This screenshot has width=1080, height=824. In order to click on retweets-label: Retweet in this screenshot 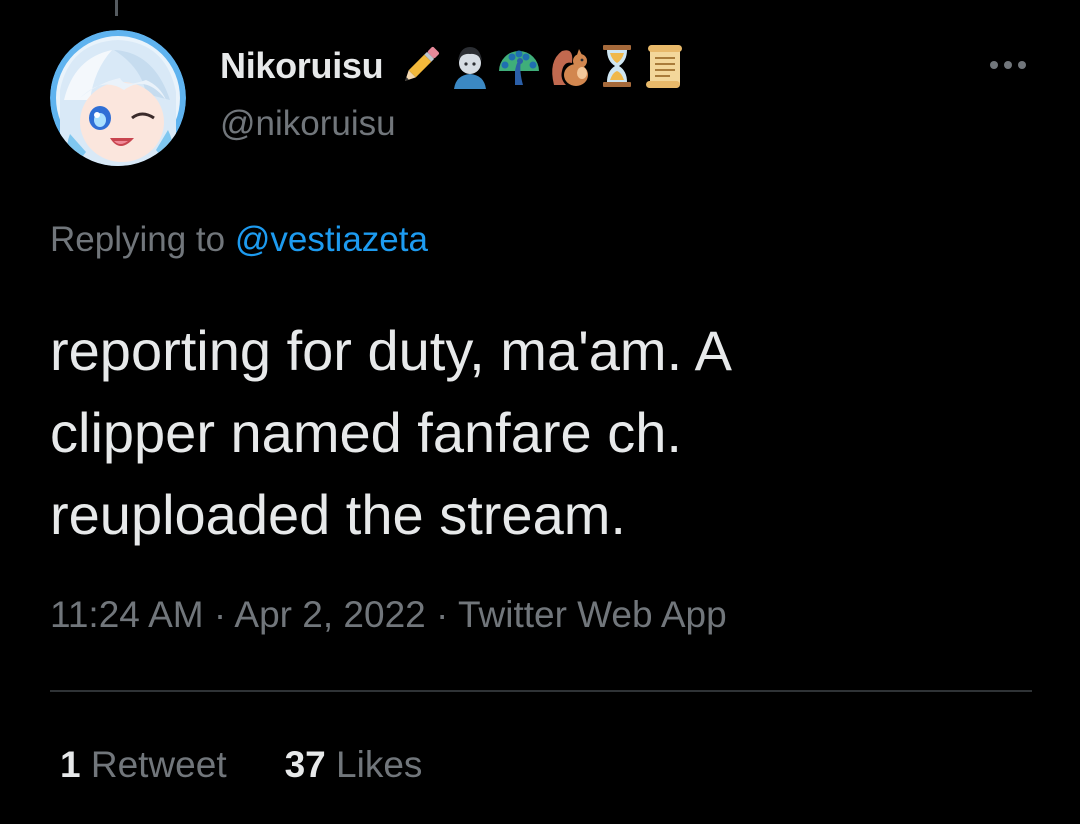, I will do `click(158, 764)`.